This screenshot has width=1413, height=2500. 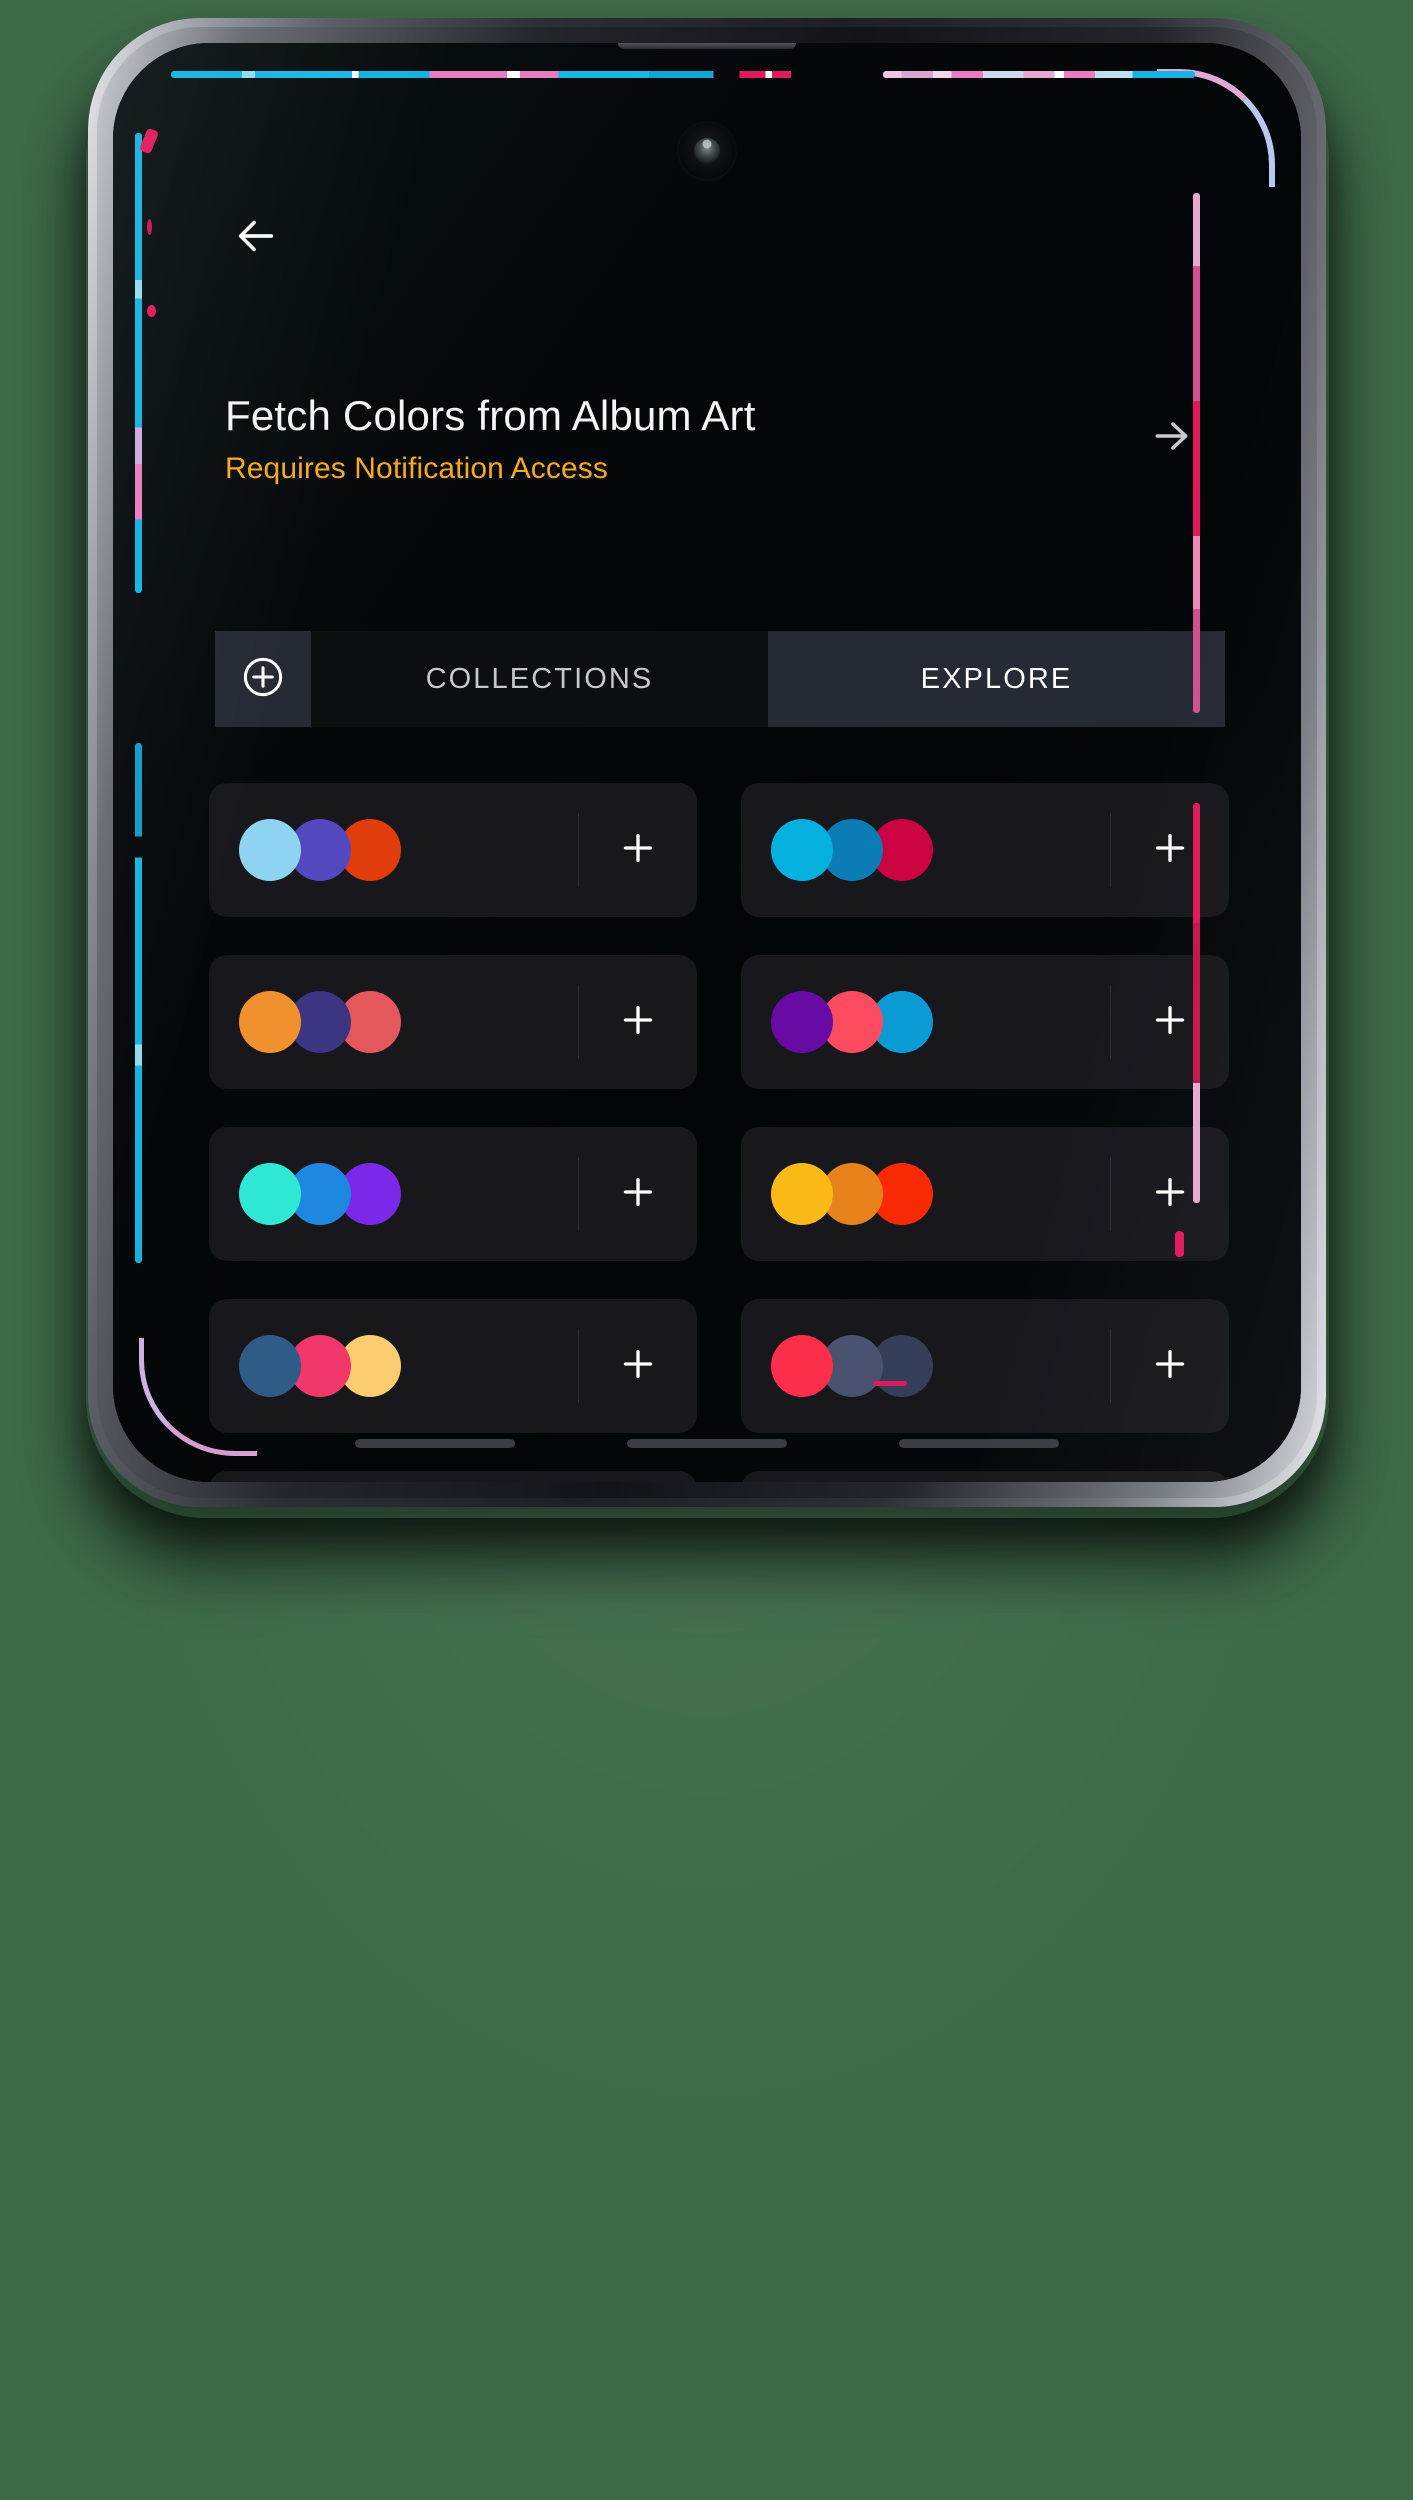 I want to click on back-button, so click(x=256, y=238).